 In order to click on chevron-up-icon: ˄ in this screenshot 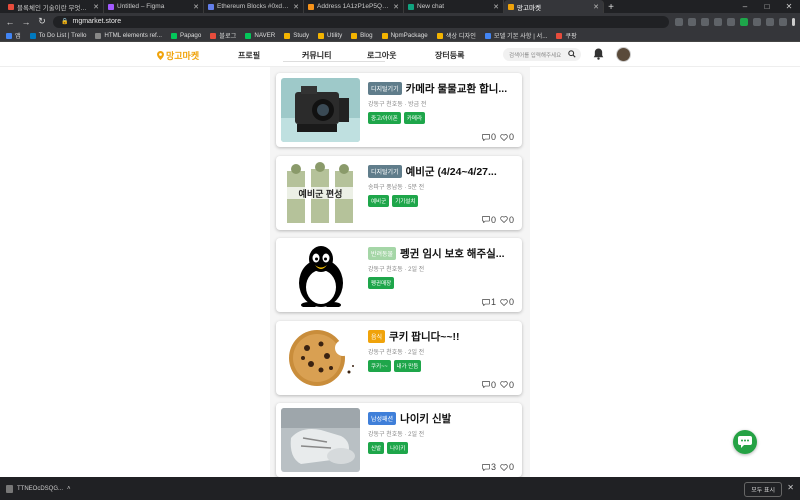, I will do `click(69, 489)`.